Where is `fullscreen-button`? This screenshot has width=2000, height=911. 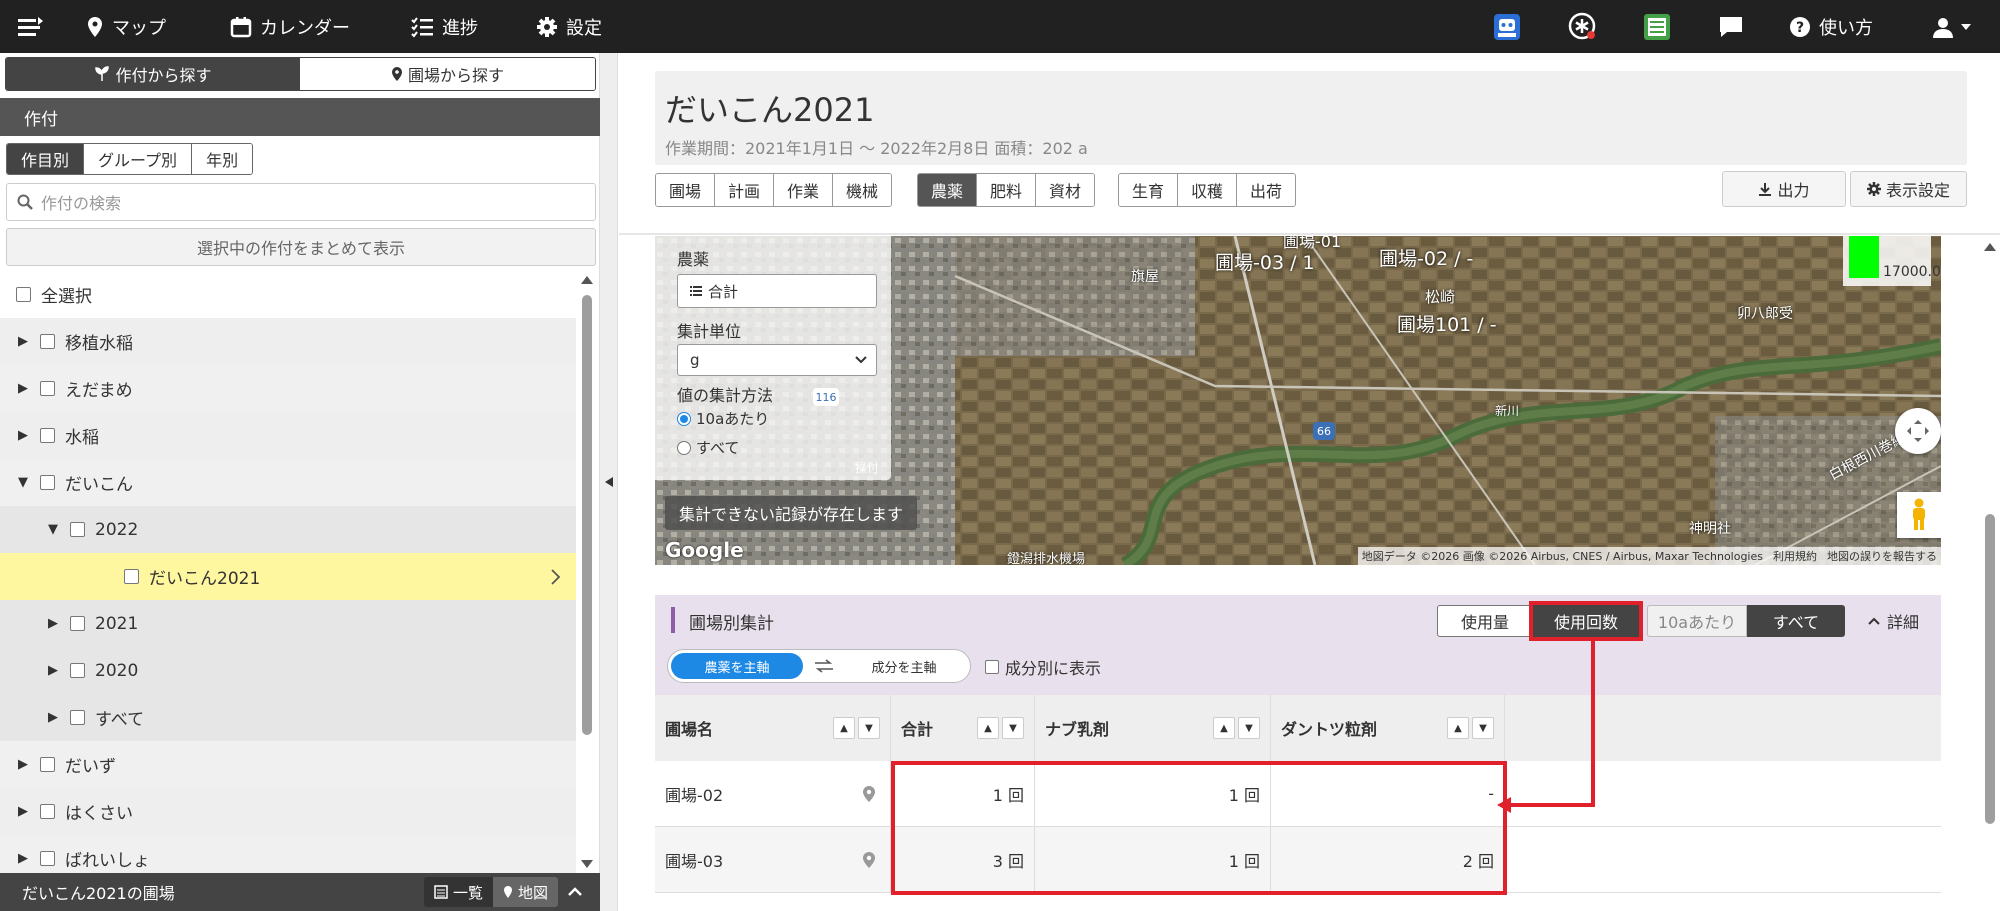 fullscreen-button is located at coordinates (1918, 431).